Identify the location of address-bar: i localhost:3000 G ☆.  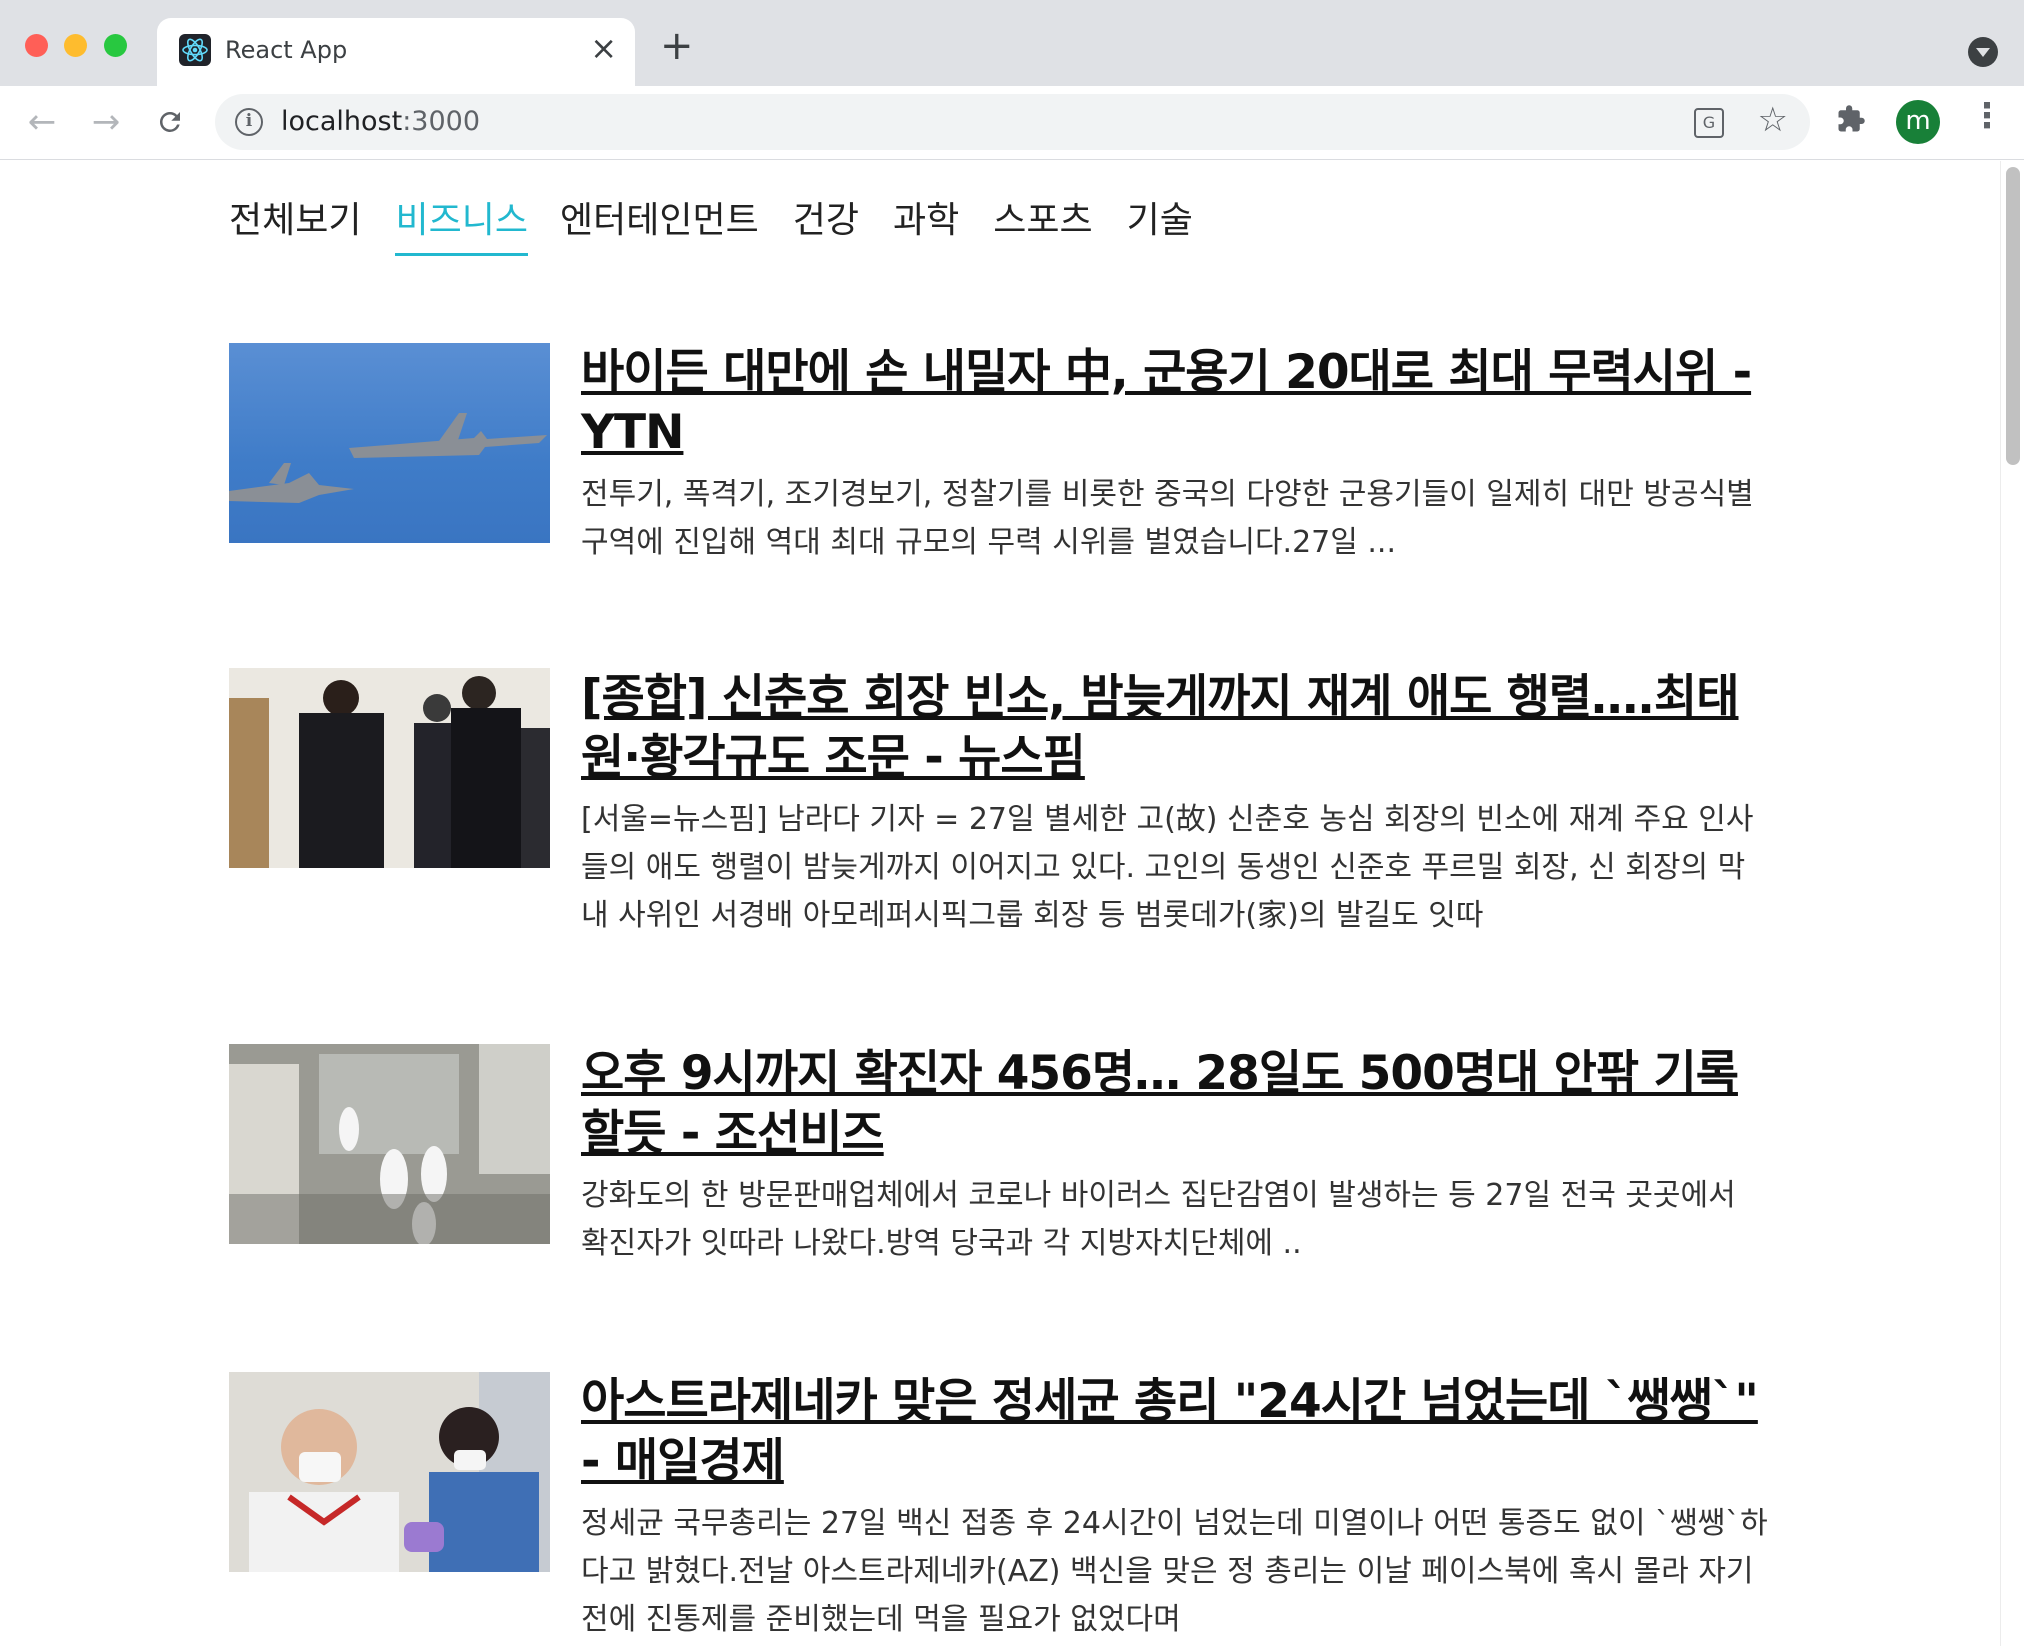
(1012, 122).